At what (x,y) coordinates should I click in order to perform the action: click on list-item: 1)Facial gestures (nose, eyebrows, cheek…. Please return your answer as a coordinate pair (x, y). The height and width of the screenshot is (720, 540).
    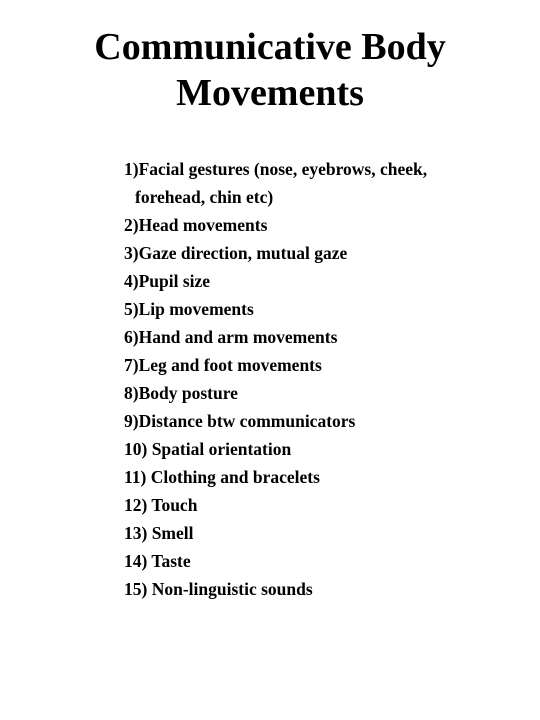
    Looking at the image, I should click on (276, 183).